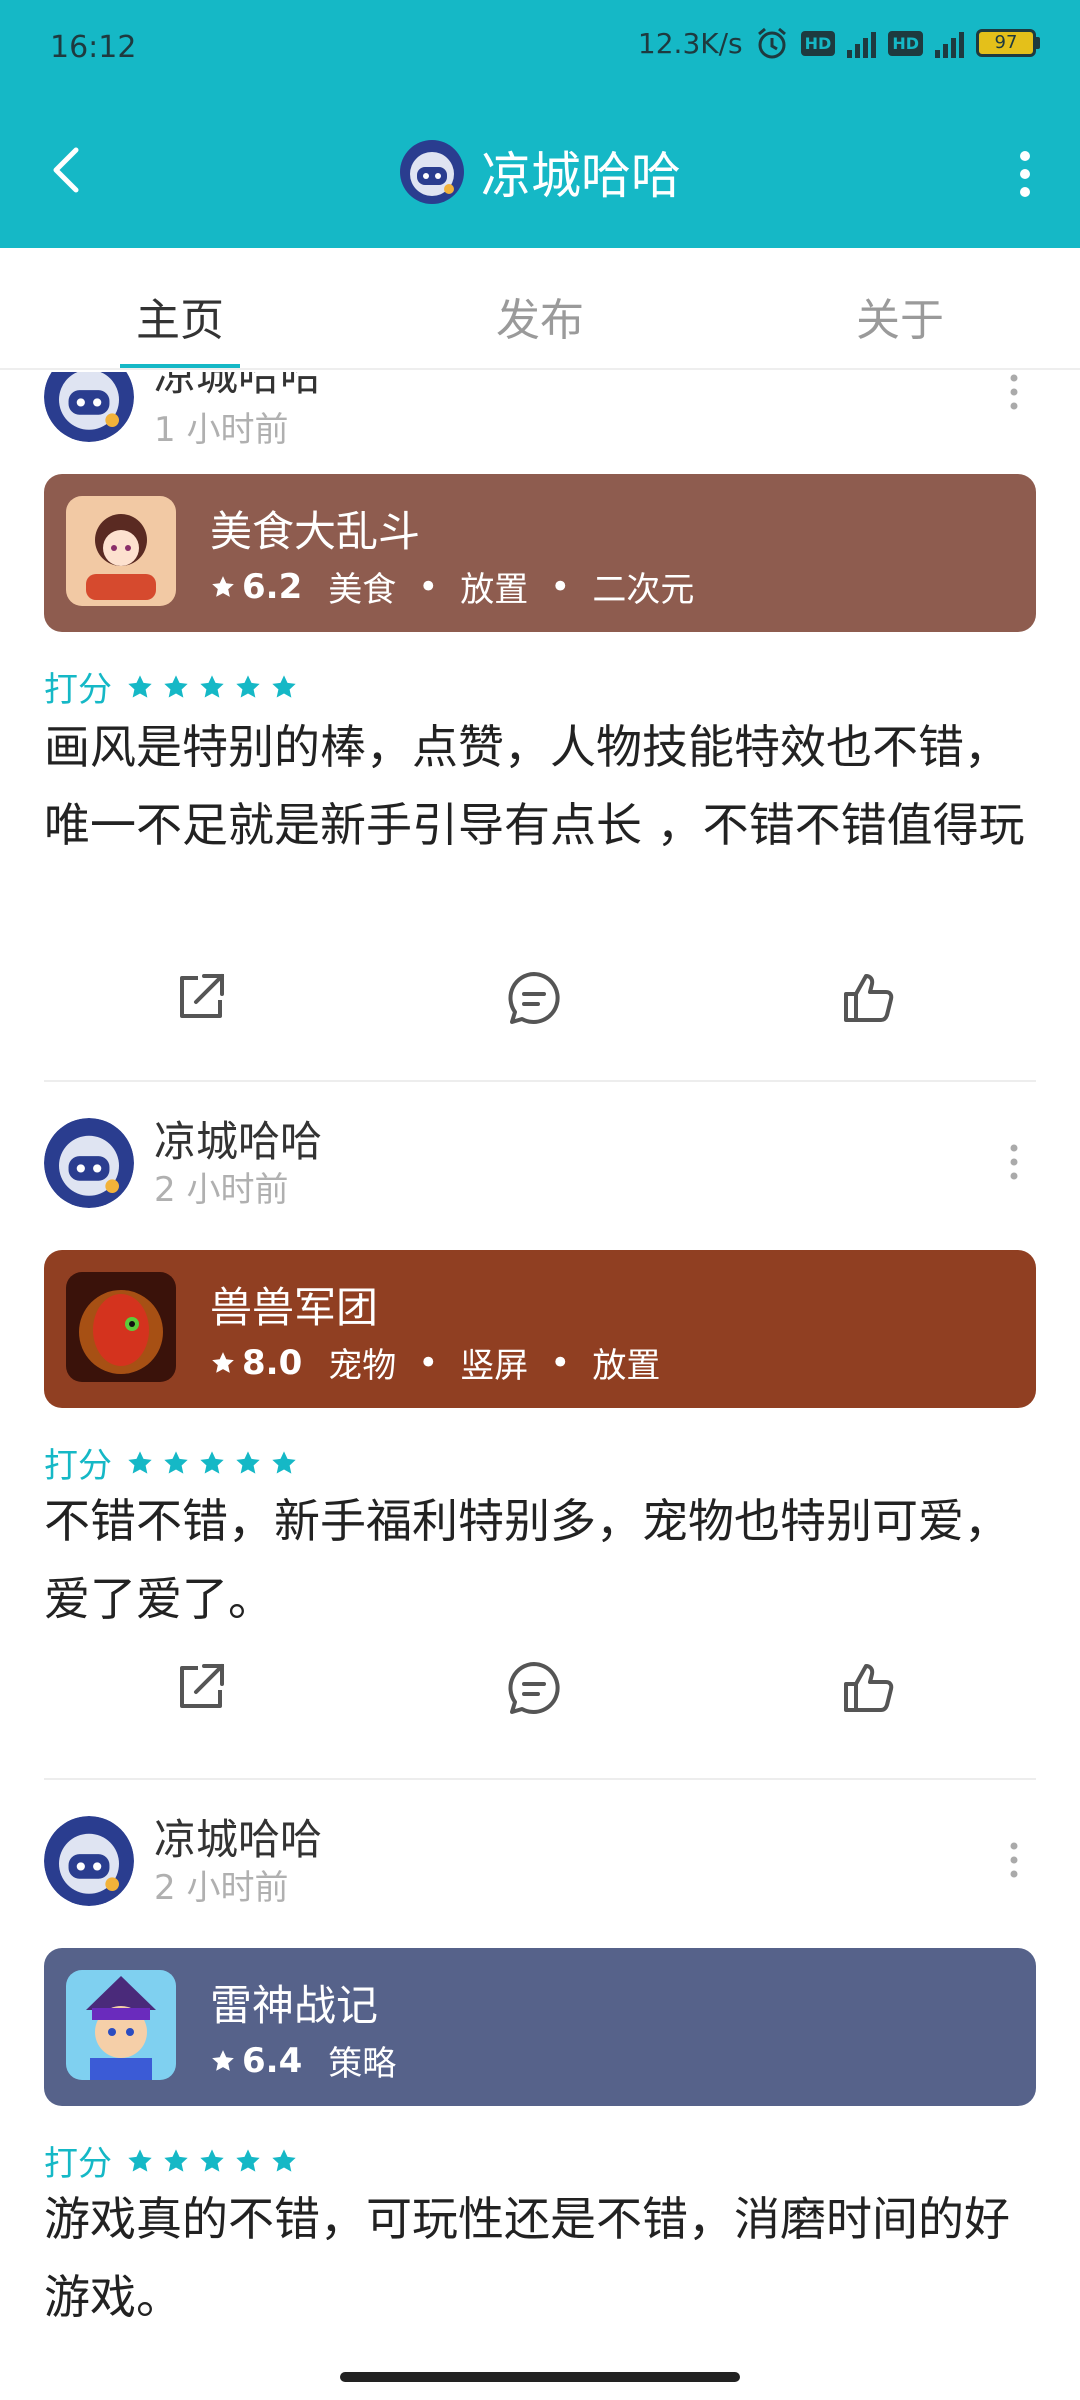 This screenshot has width=1080, height=2400. I want to click on page-title: 凉城哈哈, so click(581, 176).